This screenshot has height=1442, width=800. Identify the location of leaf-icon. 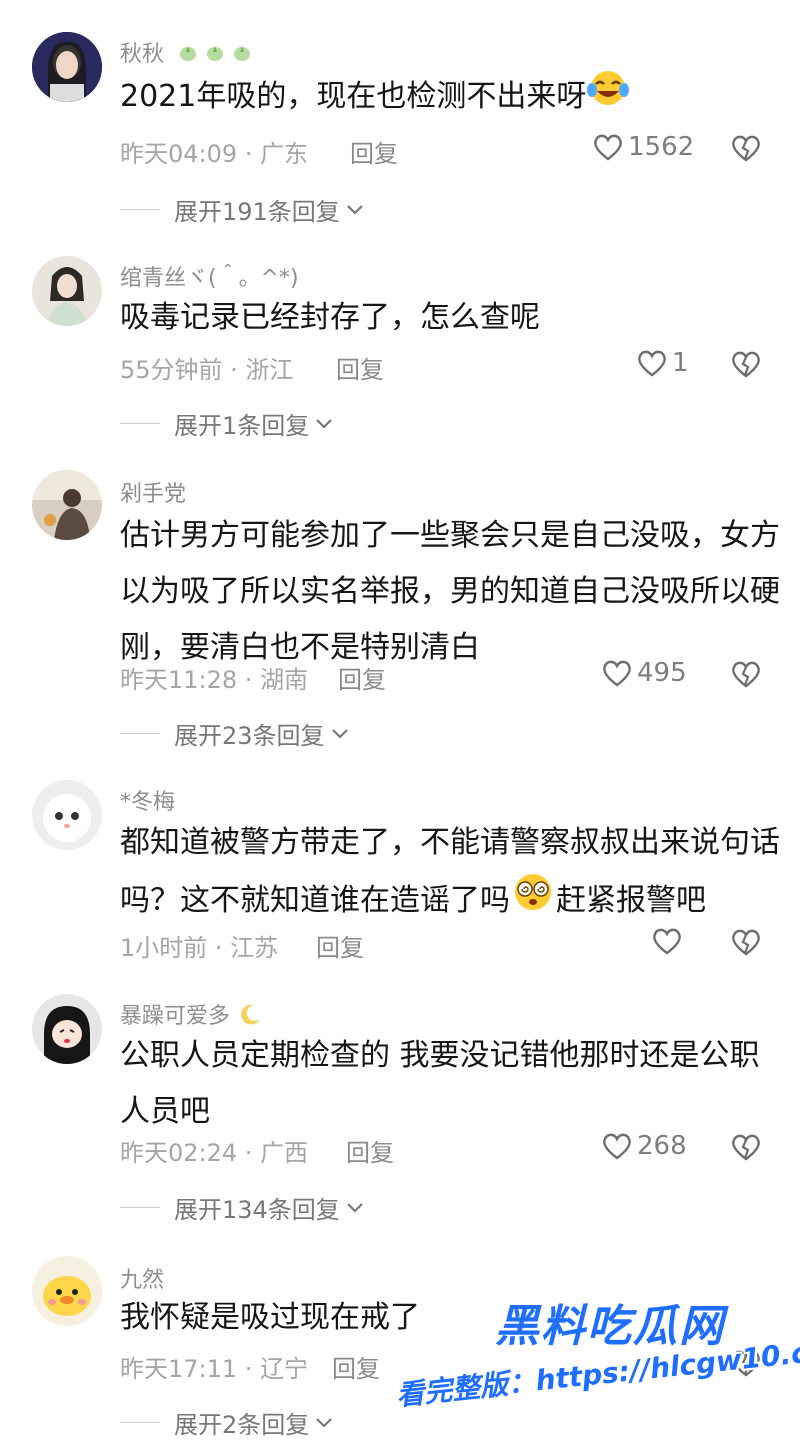
(216, 55).